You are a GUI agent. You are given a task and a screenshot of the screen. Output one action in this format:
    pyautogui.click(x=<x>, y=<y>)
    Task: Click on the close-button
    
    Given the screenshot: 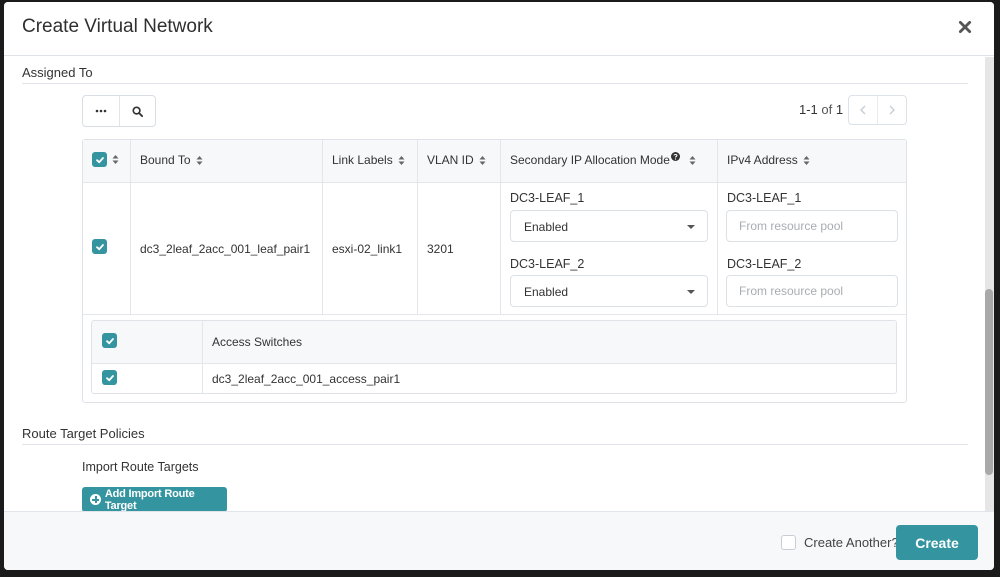 What is the action you would take?
    pyautogui.click(x=965, y=27)
    